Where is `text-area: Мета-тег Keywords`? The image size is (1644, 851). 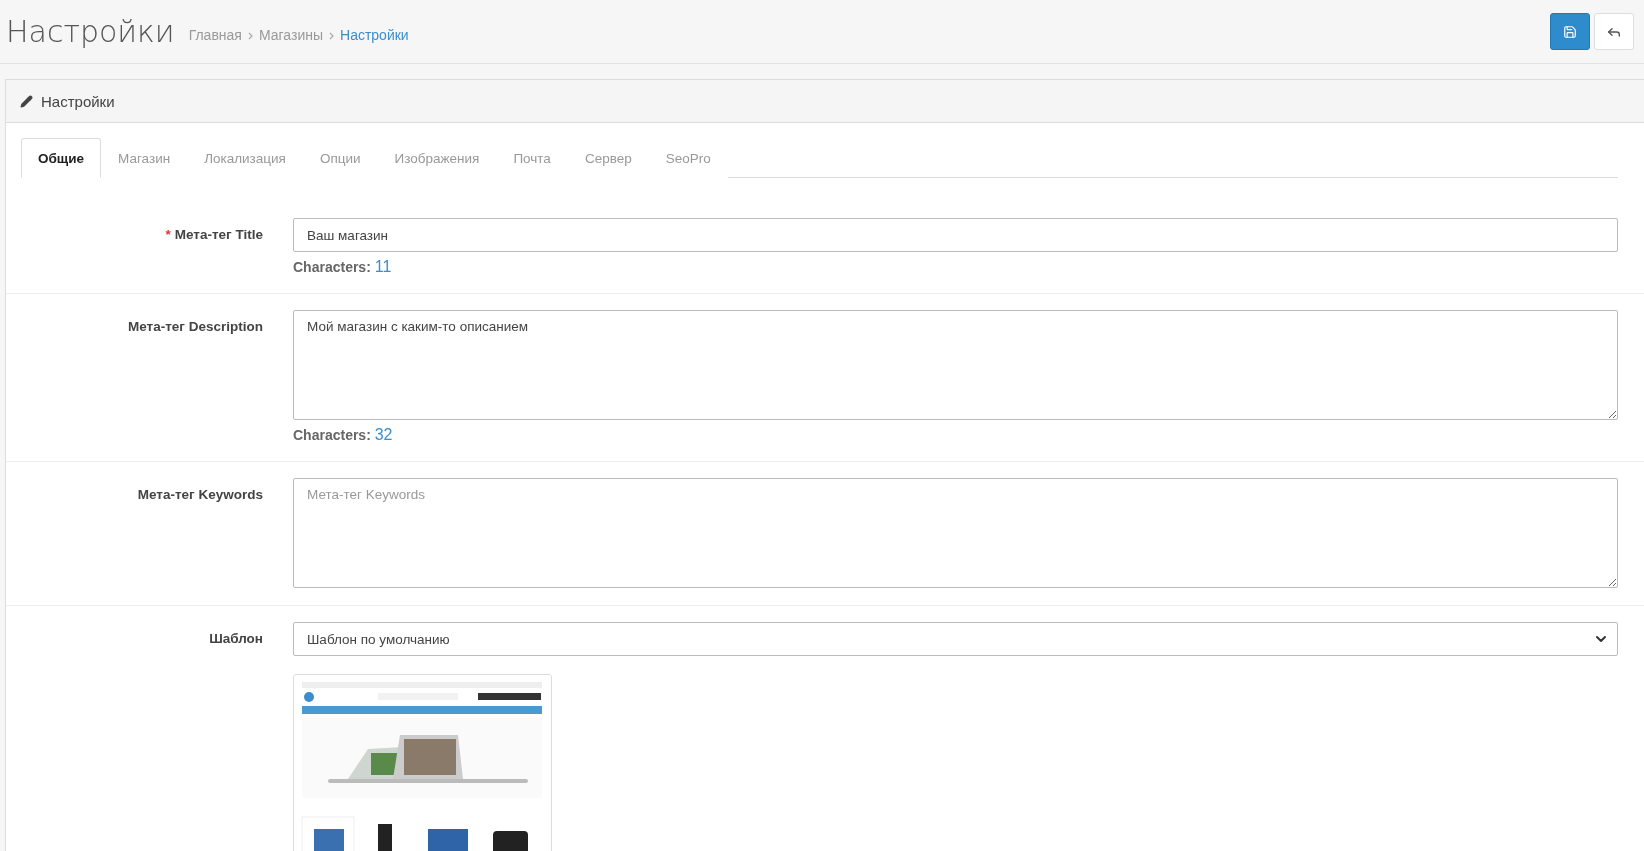 text-area: Мета-тег Keywords is located at coordinates (955, 533).